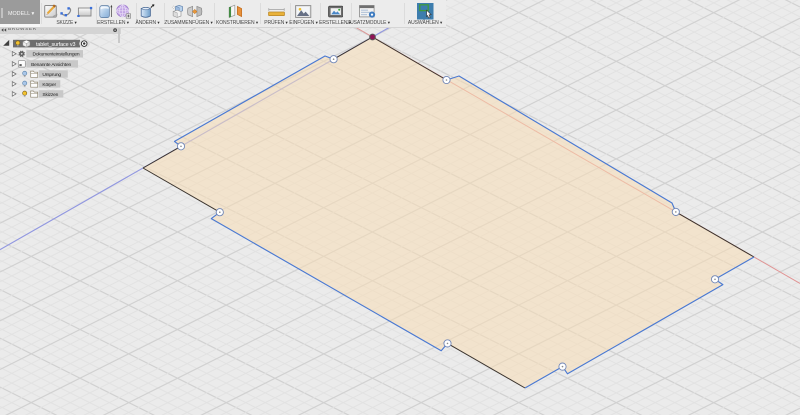  What do you see at coordinates (51, 65) in the screenshot?
I see `svg-text: Benannte Ansichten` at bounding box center [51, 65].